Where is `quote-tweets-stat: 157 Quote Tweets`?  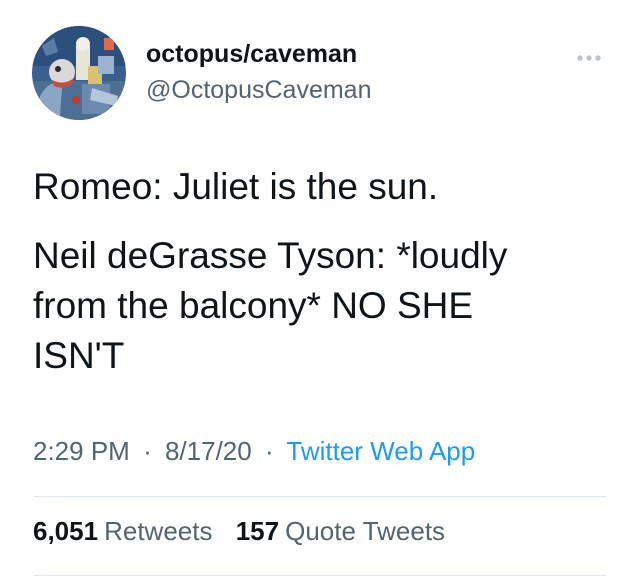 quote-tweets-stat: 157 Quote Tweets is located at coordinates (340, 531).